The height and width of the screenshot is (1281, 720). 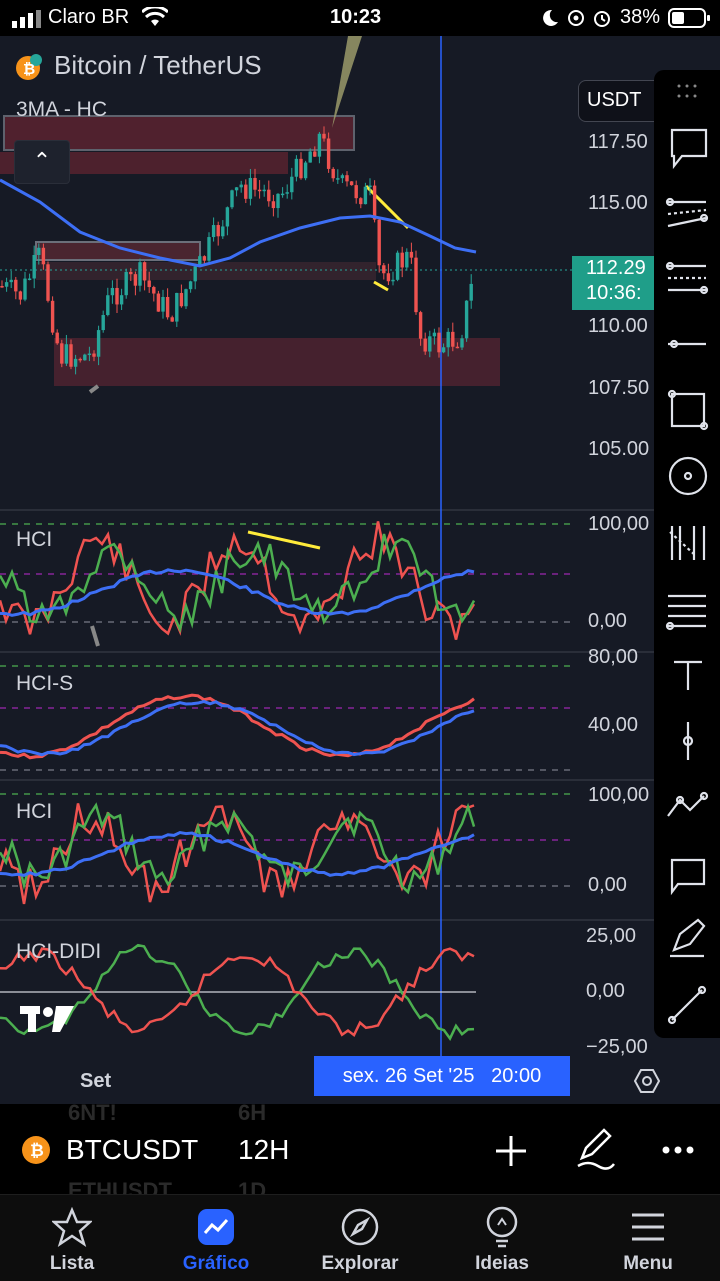 I want to click on fib-channel-icon, so click(x=687, y=278).